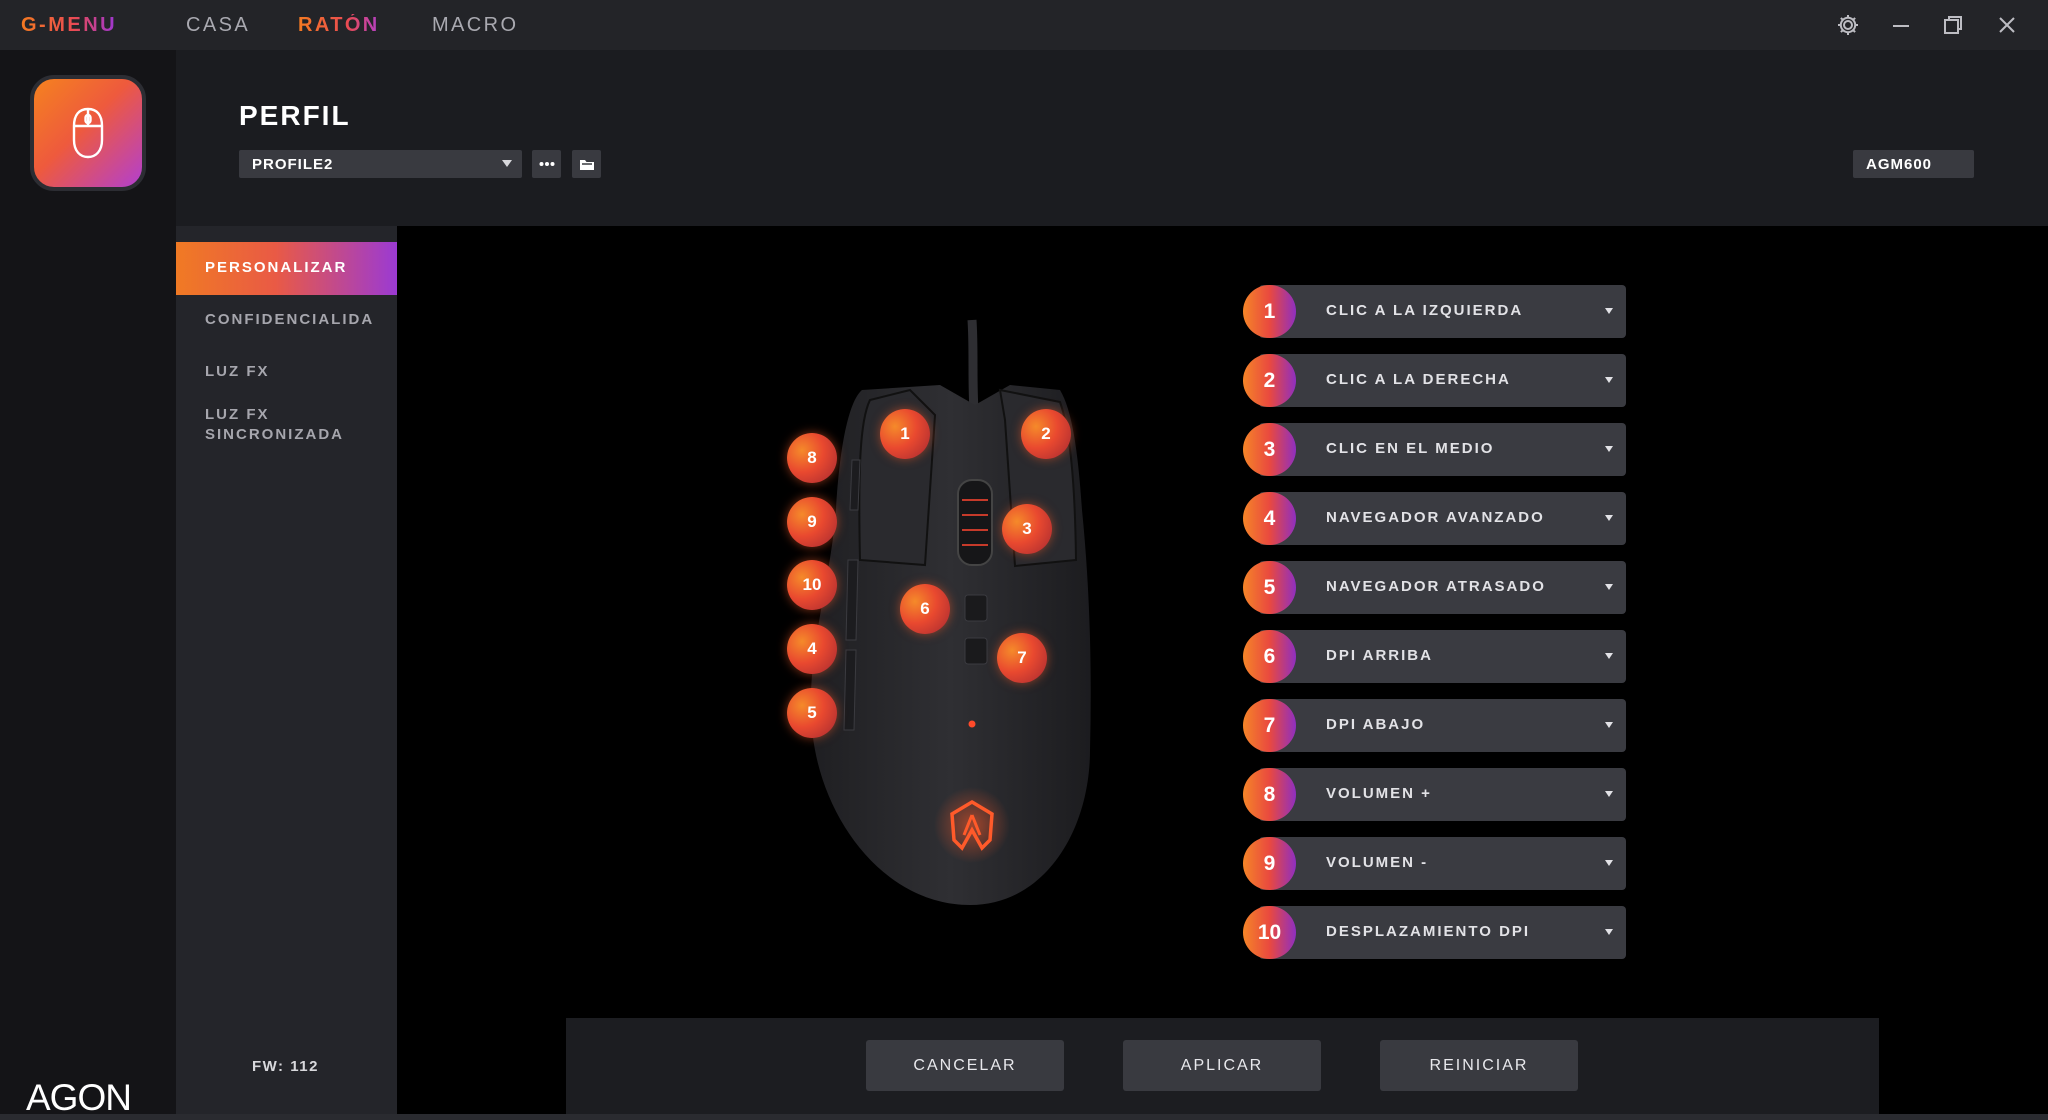 The image size is (2048, 1120). What do you see at coordinates (2007, 25) in the screenshot?
I see `close-icon` at bounding box center [2007, 25].